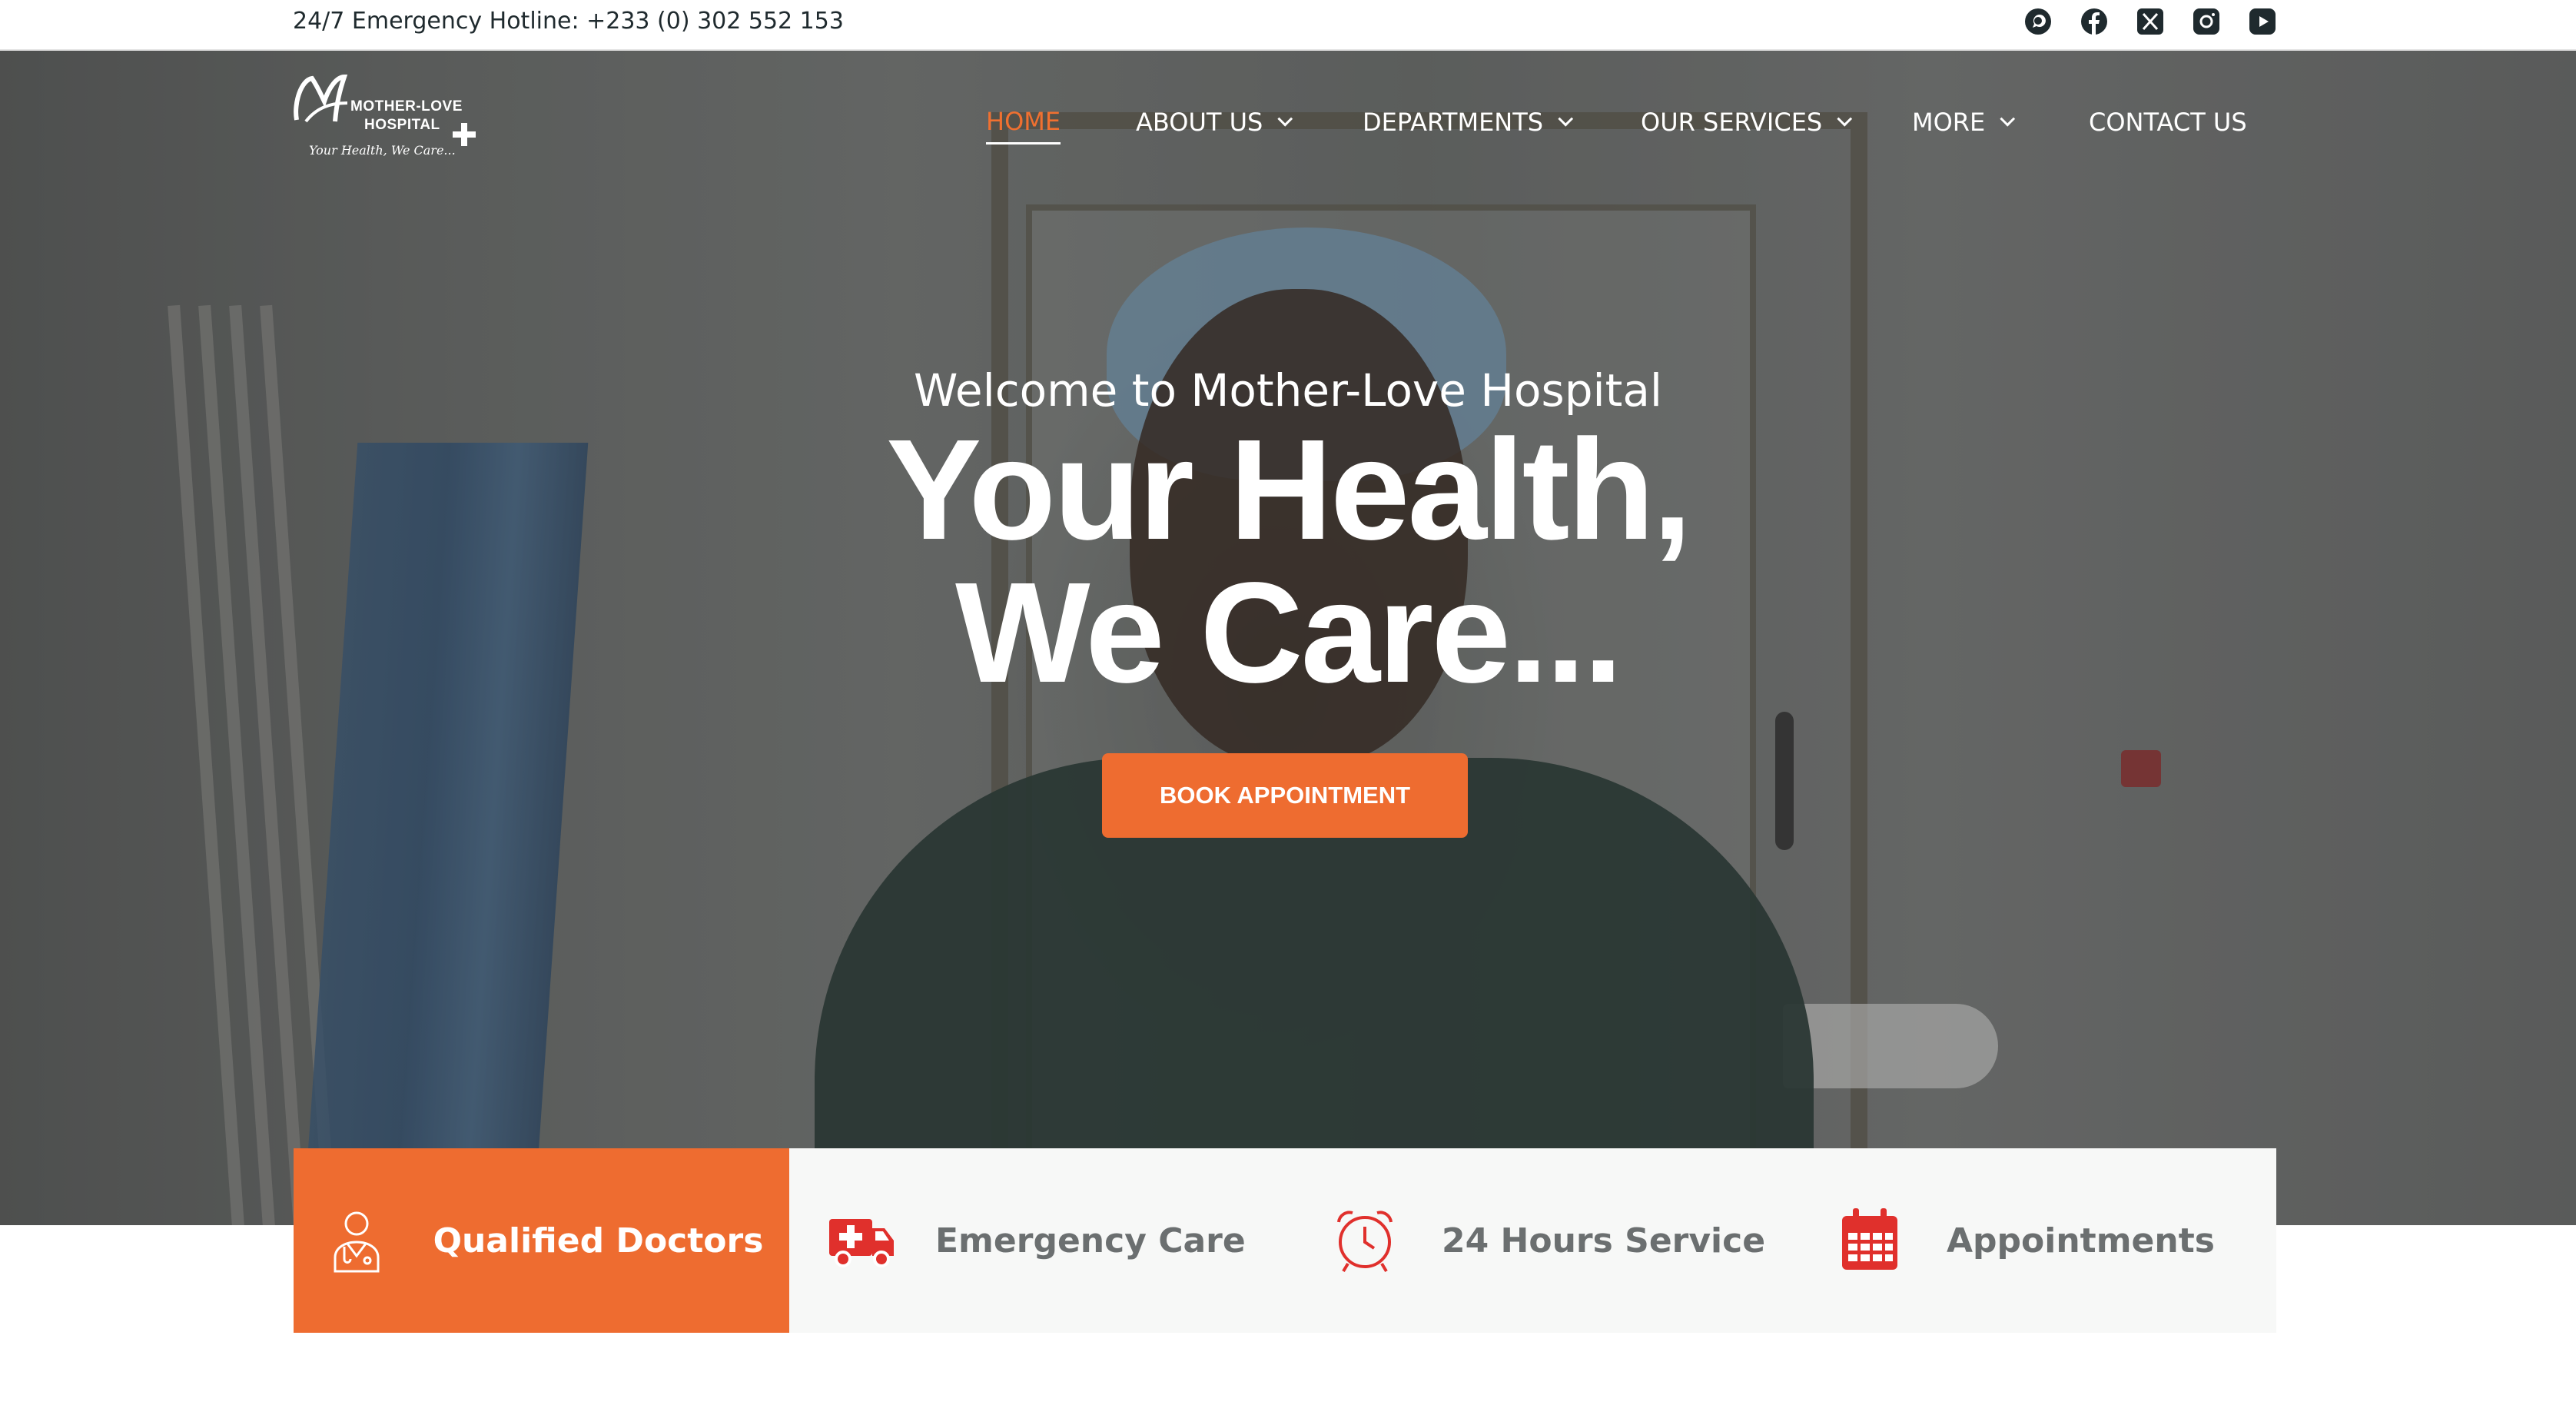  Describe the element at coordinates (598, 1241) in the screenshot. I see `feature-label: Qualified Doctors` at that location.